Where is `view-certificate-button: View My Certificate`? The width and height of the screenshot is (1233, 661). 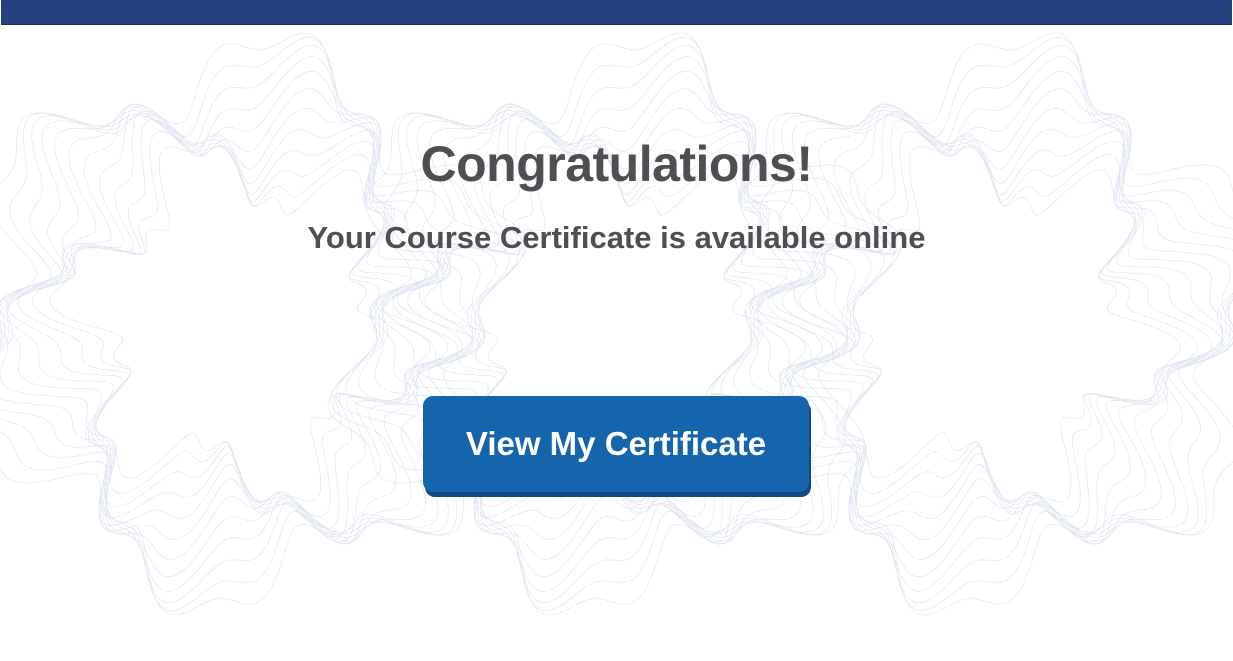 view-certificate-button: View My Certificate is located at coordinates (616, 444).